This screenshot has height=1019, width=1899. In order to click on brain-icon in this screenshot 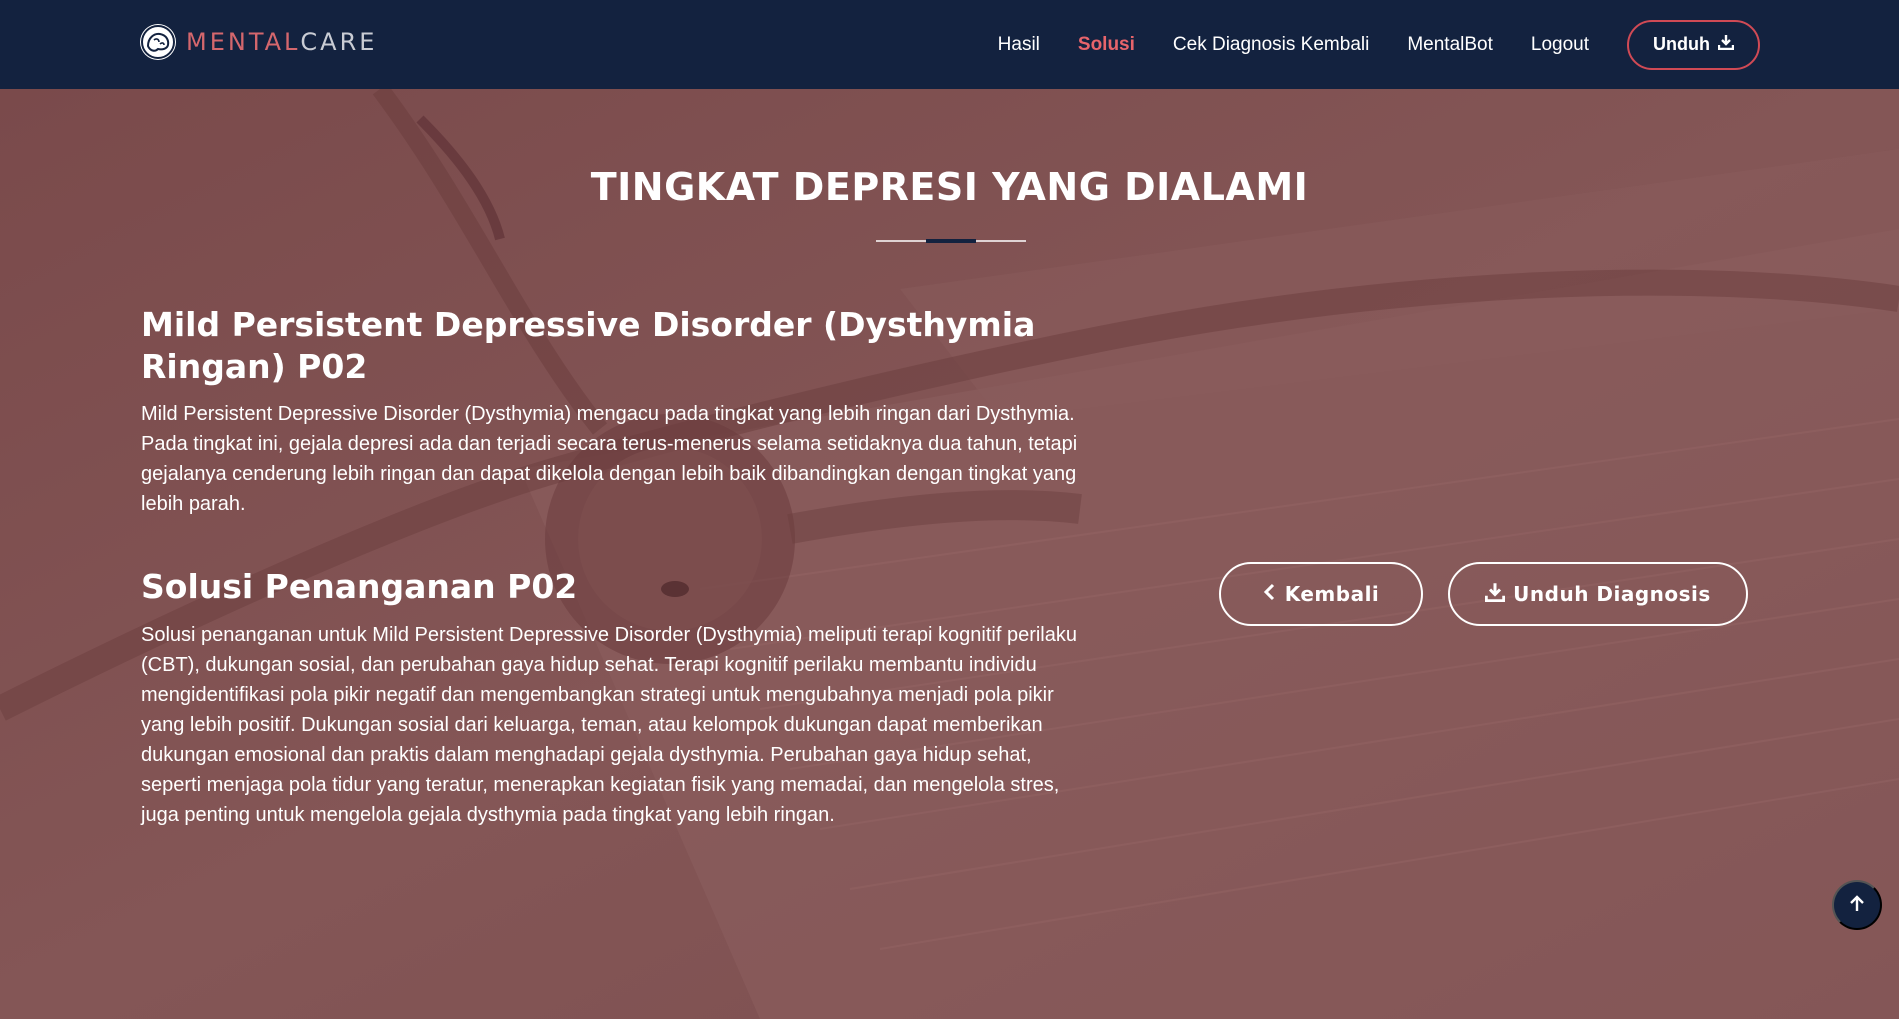, I will do `click(158, 42)`.